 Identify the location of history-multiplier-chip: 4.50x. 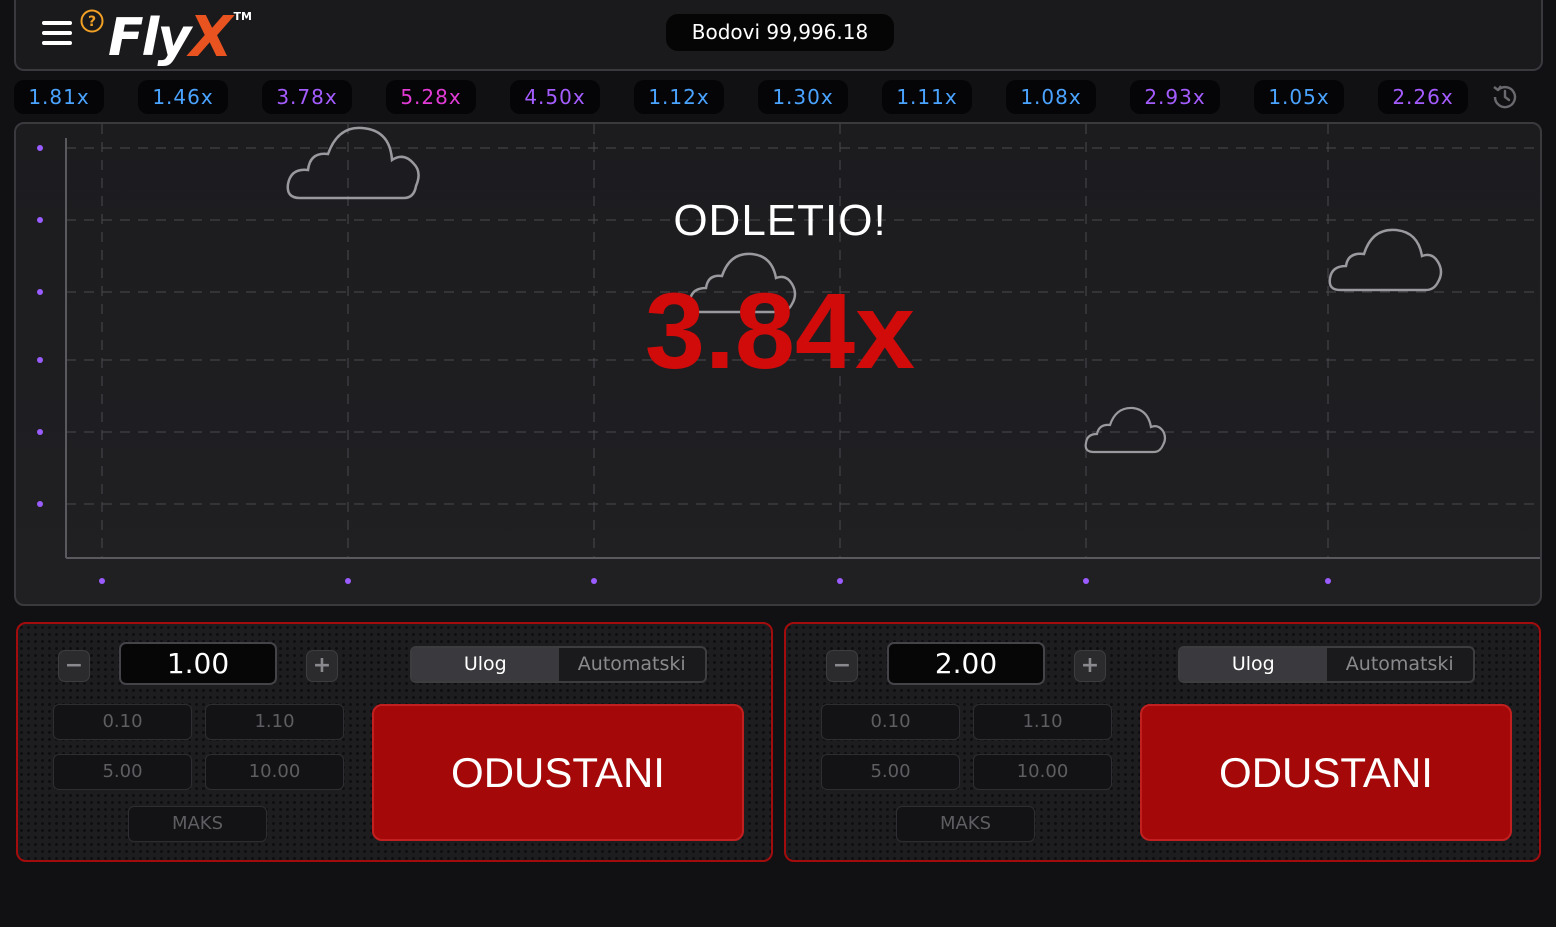
(555, 97).